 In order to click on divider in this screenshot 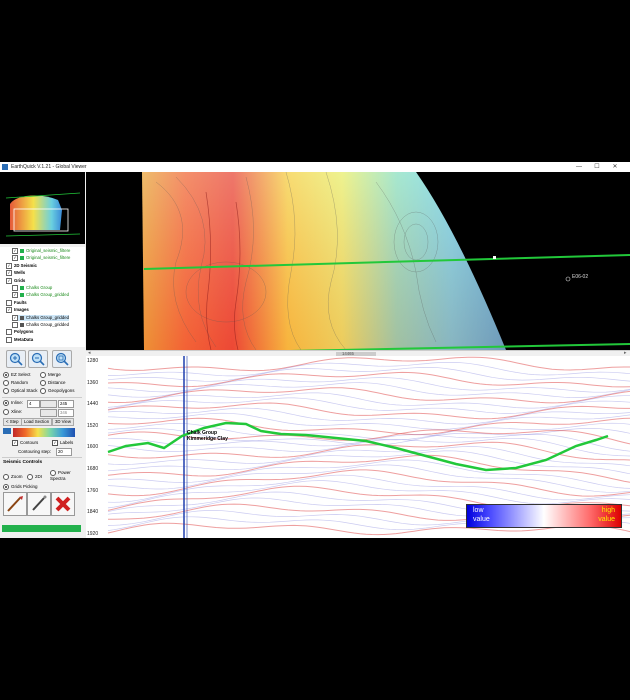, I will do `click(42, 397)`.